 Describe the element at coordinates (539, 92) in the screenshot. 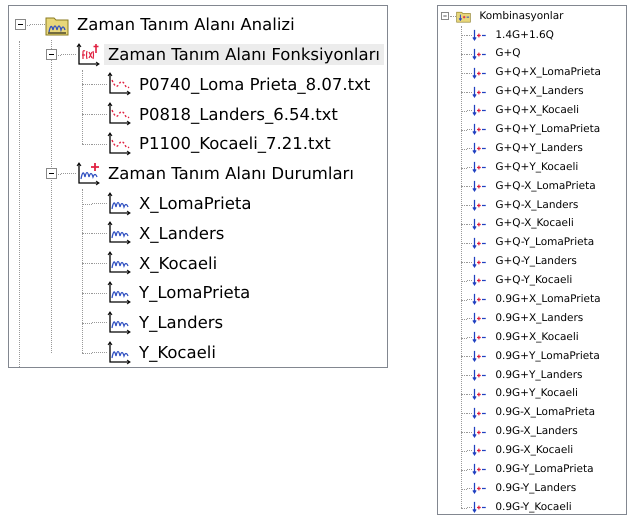

I see `tree-item: G+Q+X_Landers` at that location.